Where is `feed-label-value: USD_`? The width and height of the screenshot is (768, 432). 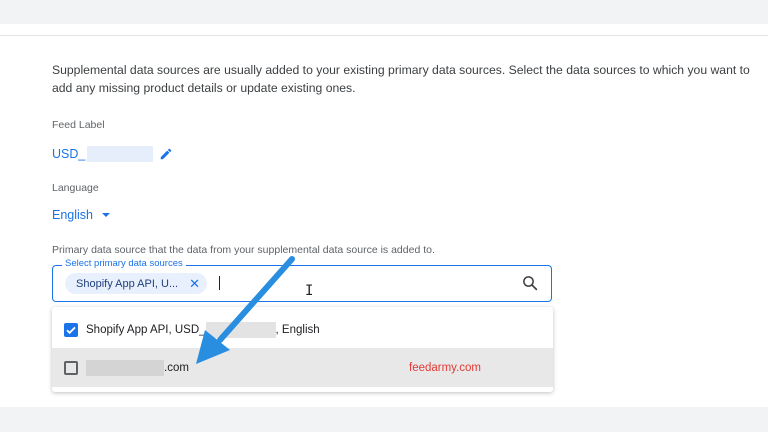
feed-label-value: USD_ is located at coordinates (112, 154).